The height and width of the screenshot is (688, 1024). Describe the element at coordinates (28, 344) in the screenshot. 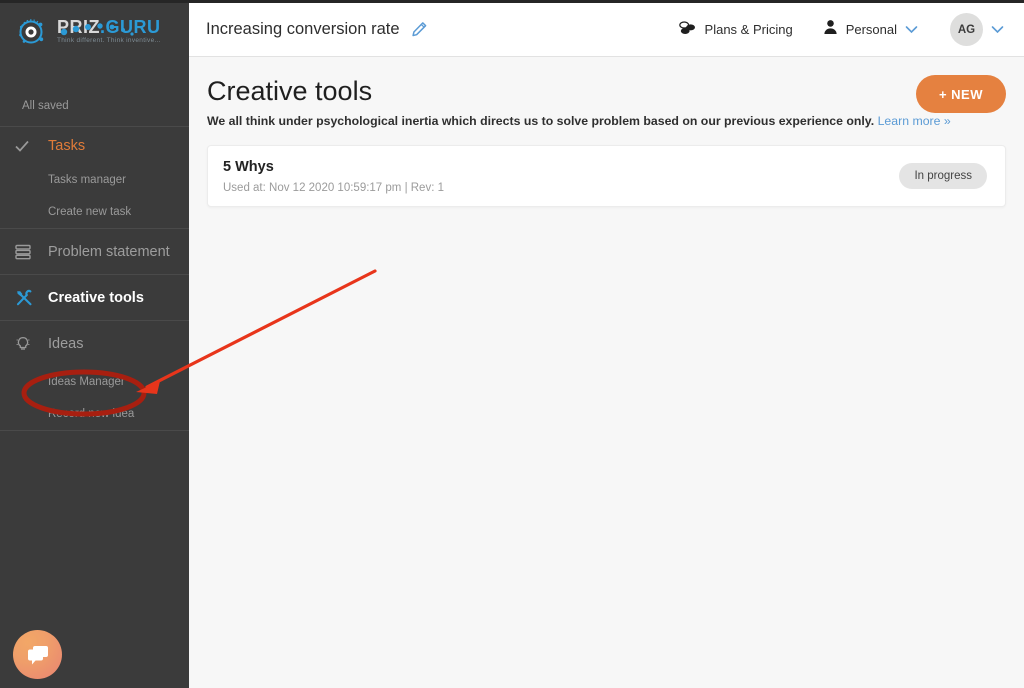

I see `lightbulb-icon` at that location.